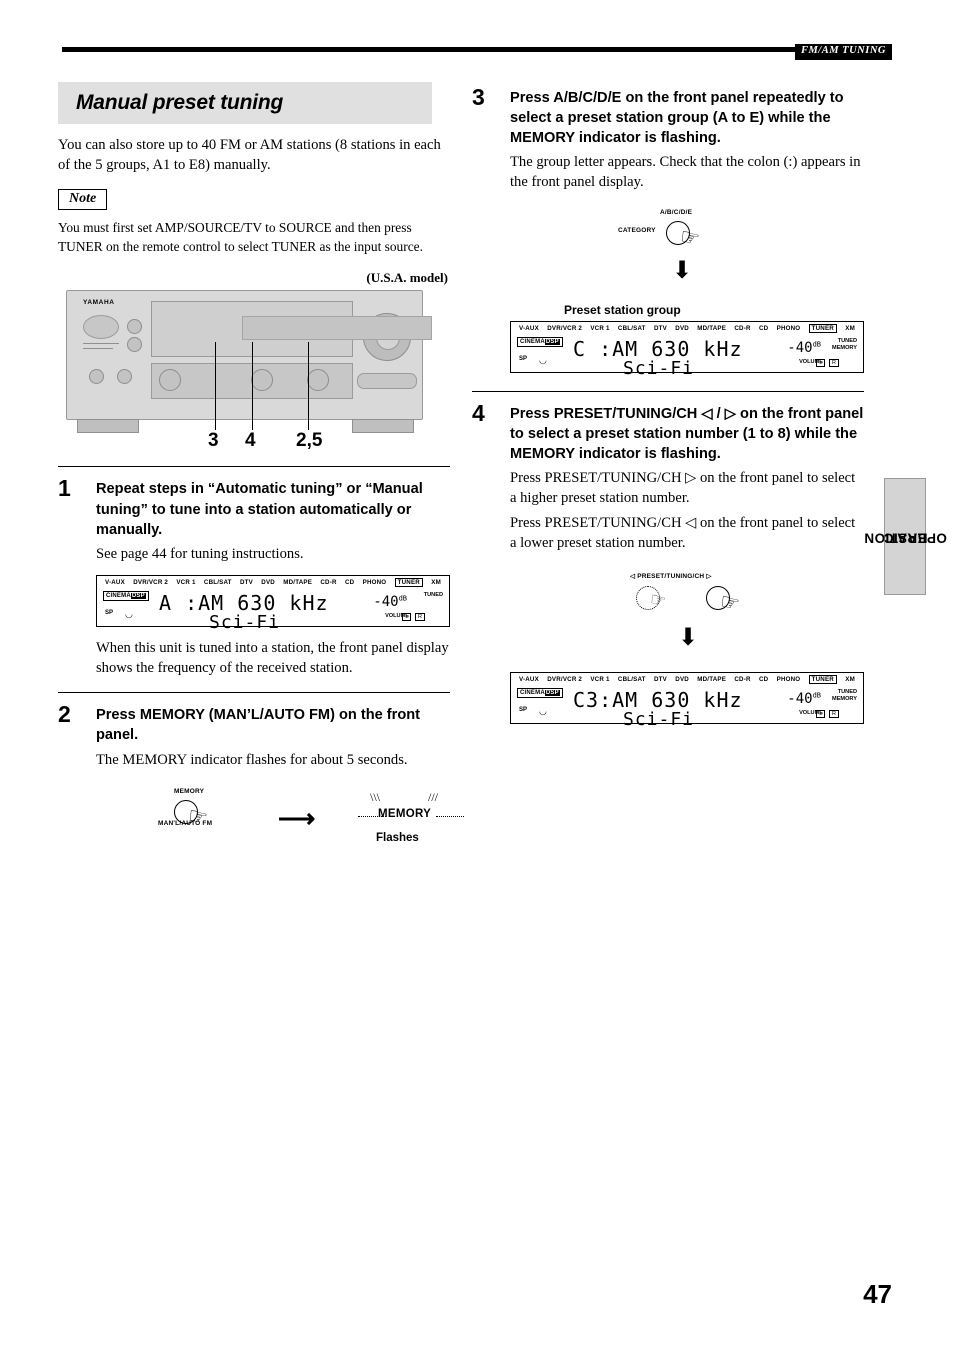 This screenshot has height=1348, width=954. Describe the element at coordinates (659, 369) in the screenshot. I see `display-2-sub-text: Sci-Fi` at that location.